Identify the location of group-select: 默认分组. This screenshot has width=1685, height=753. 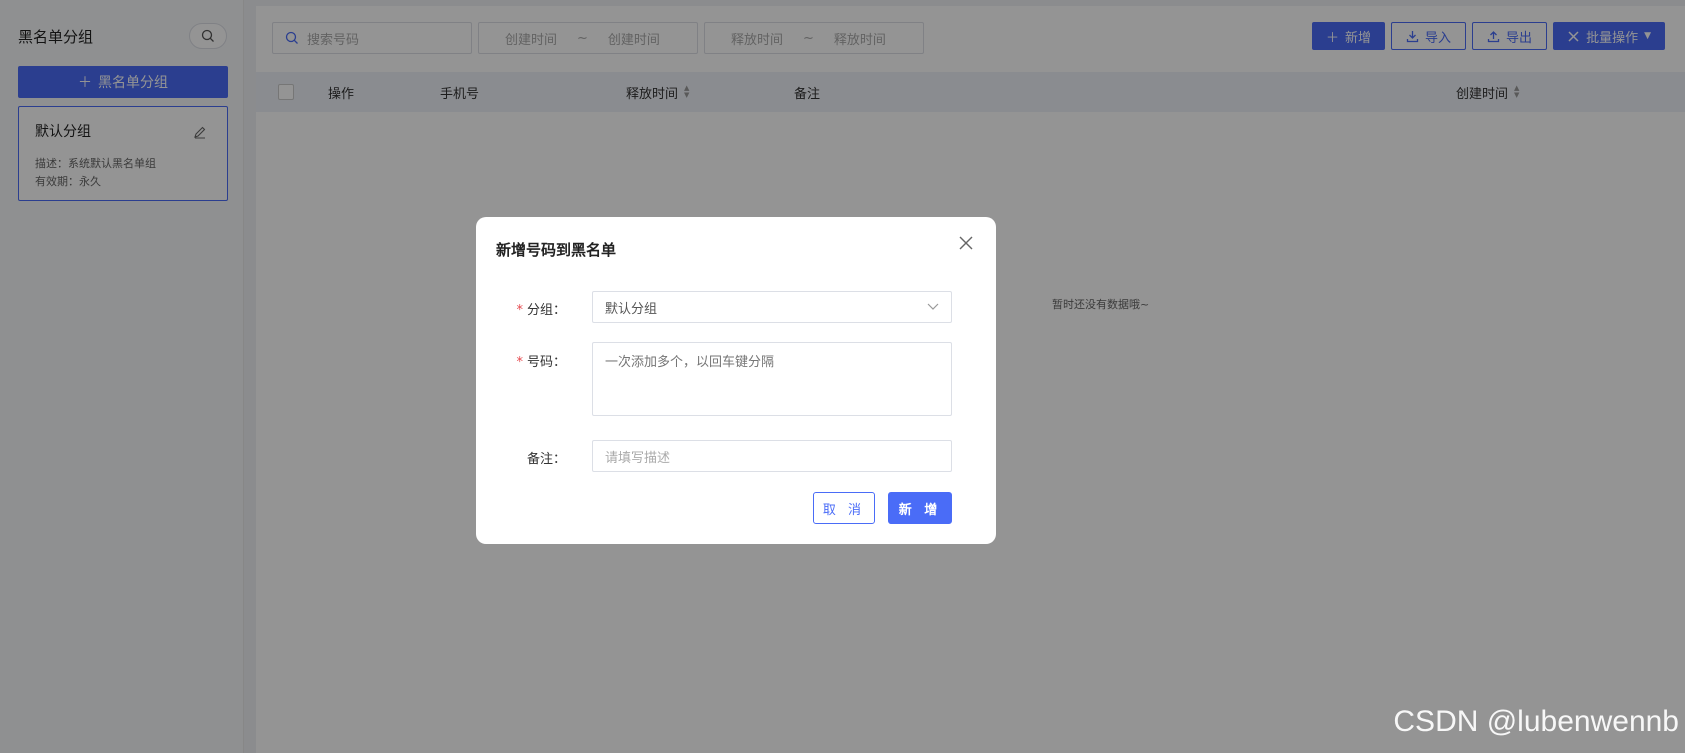
(772, 307).